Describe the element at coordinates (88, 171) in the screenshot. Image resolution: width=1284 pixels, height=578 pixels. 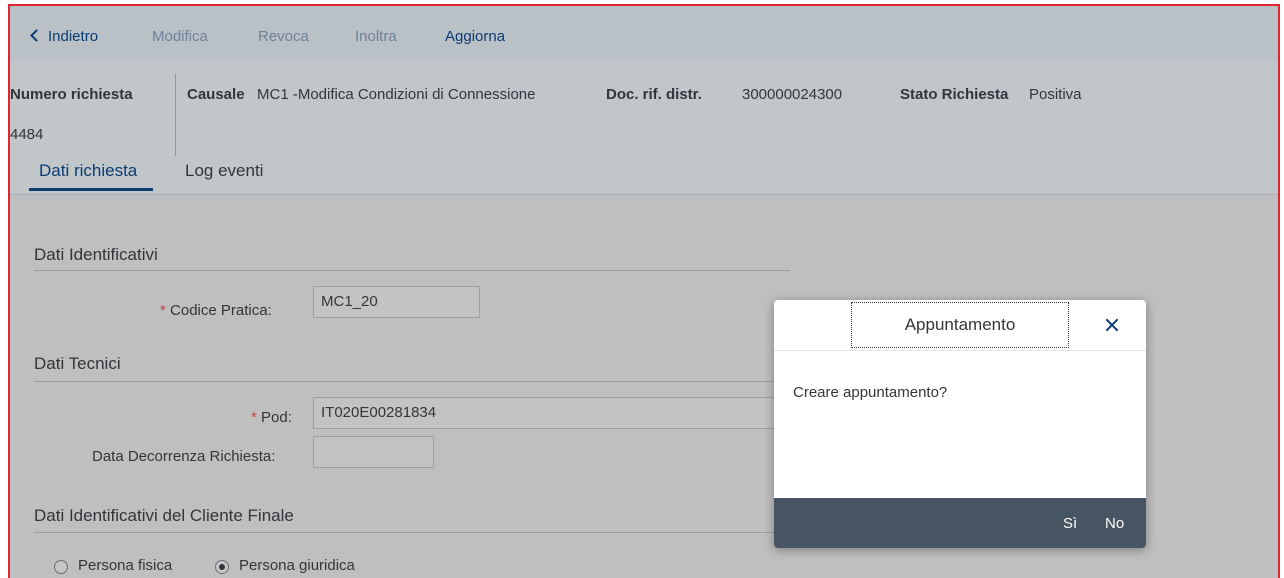
I see `tab-dati-richiesta: Dati richiesta` at that location.